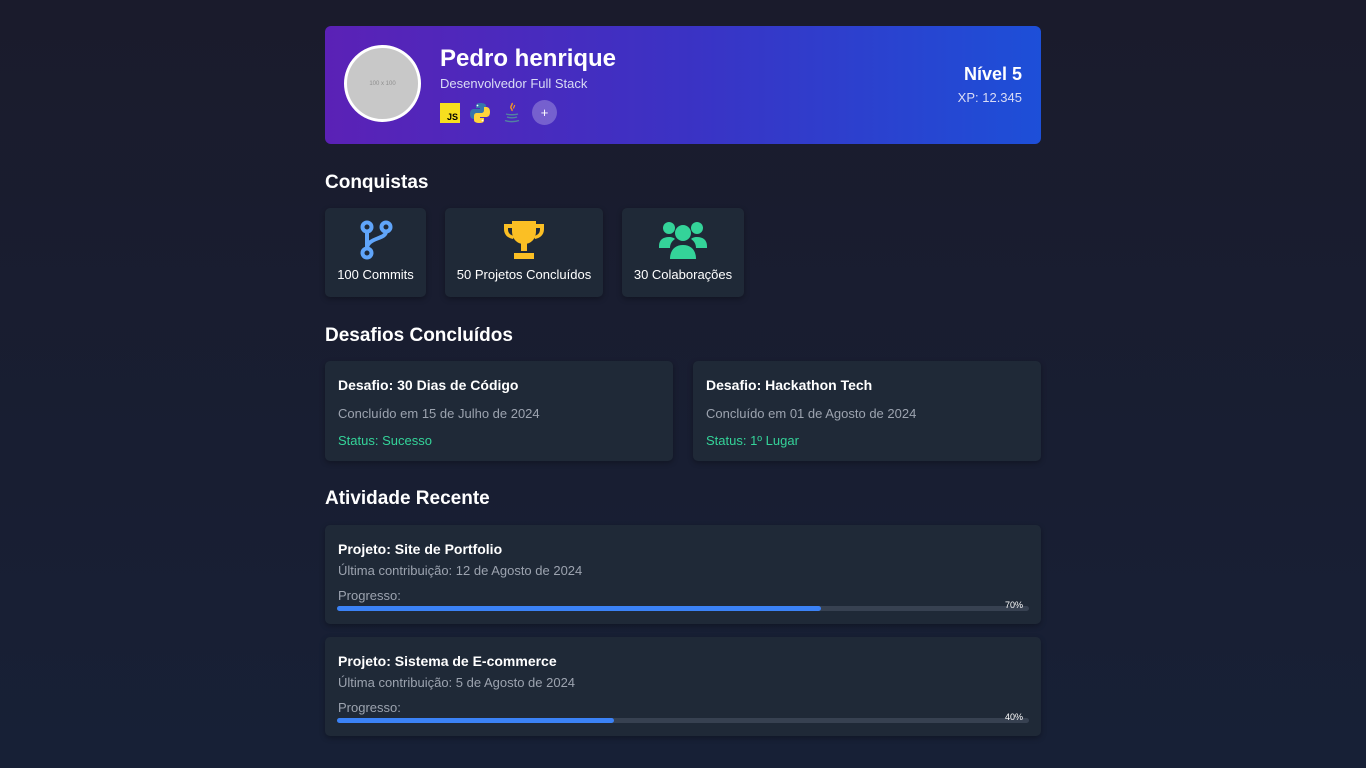  What do you see at coordinates (752, 440) in the screenshot?
I see `challenge-status: Status: 1º Lugar` at bounding box center [752, 440].